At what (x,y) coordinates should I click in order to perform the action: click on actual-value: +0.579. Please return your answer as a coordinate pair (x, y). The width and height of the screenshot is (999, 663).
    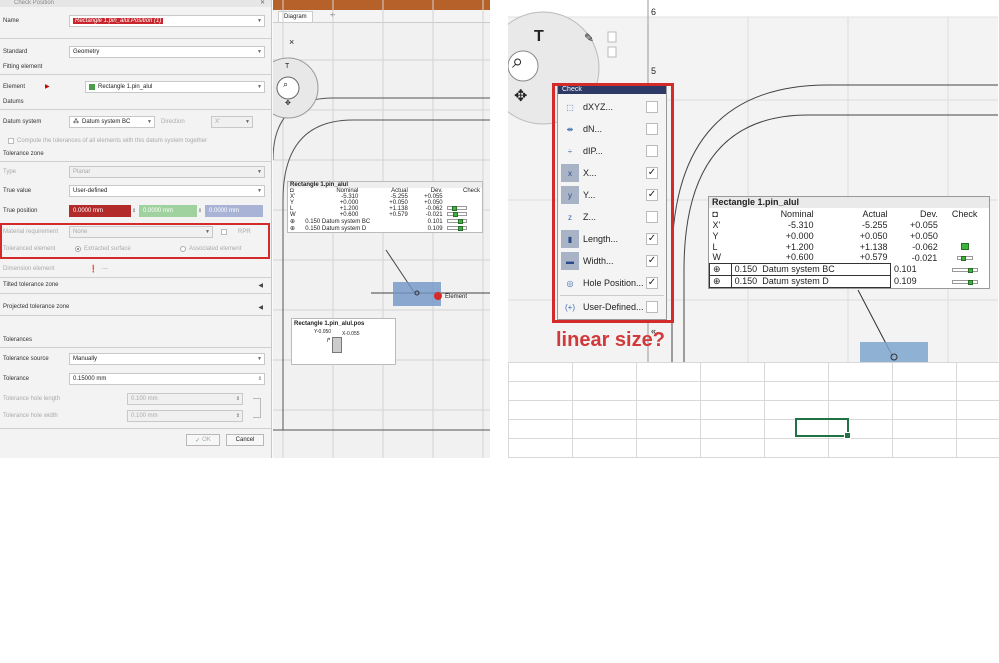
    Looking at the image, I should click on (873, 257).